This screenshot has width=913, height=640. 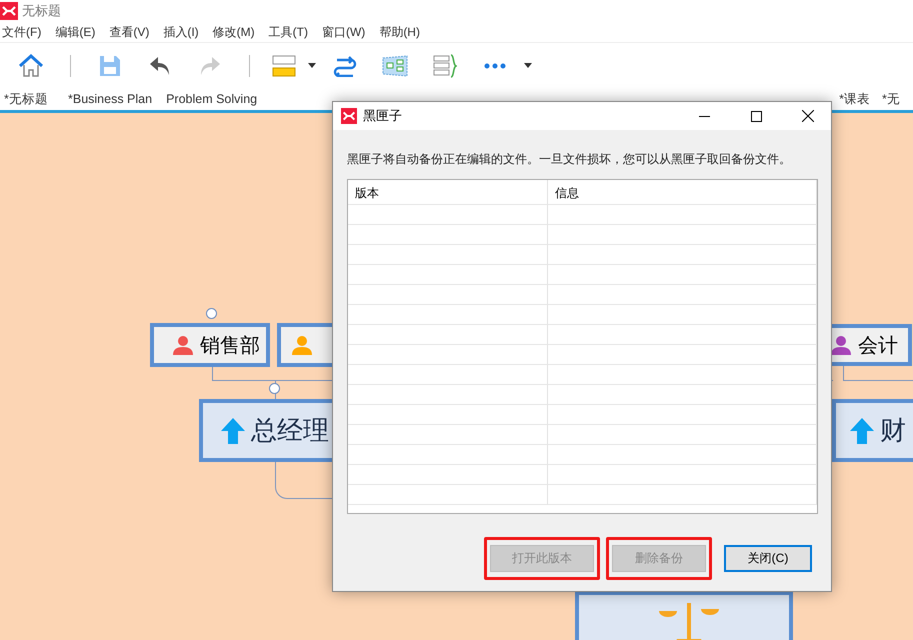 I want to click on column-header: 信息, so click(x=682, y=192).